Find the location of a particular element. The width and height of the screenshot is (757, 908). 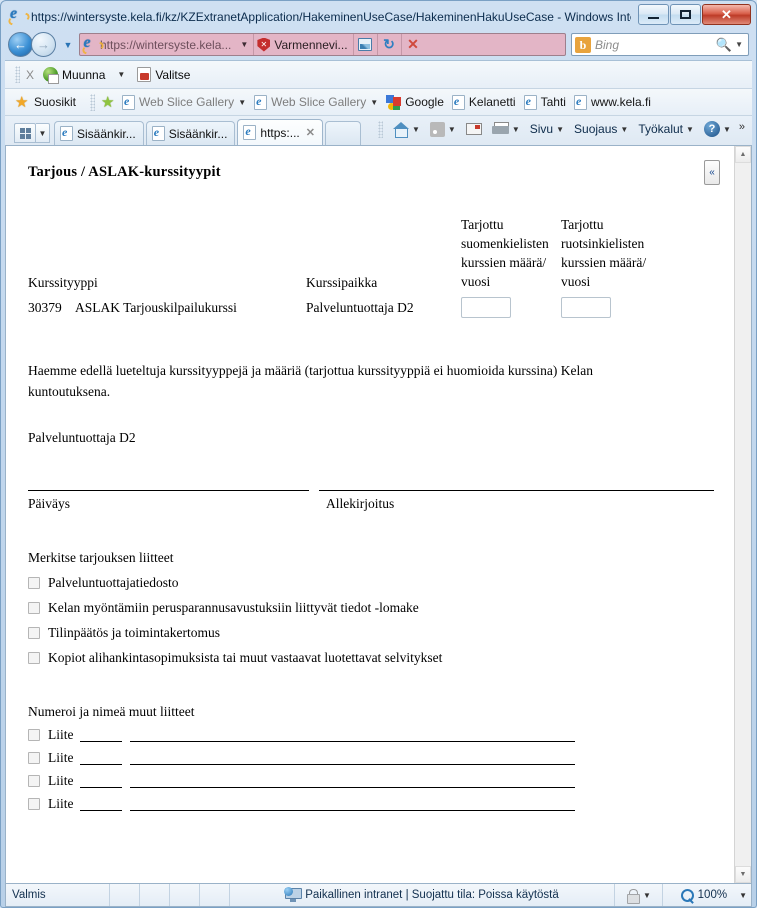

help-menu-button: ? ▼ is located at coordinates (717, 129).